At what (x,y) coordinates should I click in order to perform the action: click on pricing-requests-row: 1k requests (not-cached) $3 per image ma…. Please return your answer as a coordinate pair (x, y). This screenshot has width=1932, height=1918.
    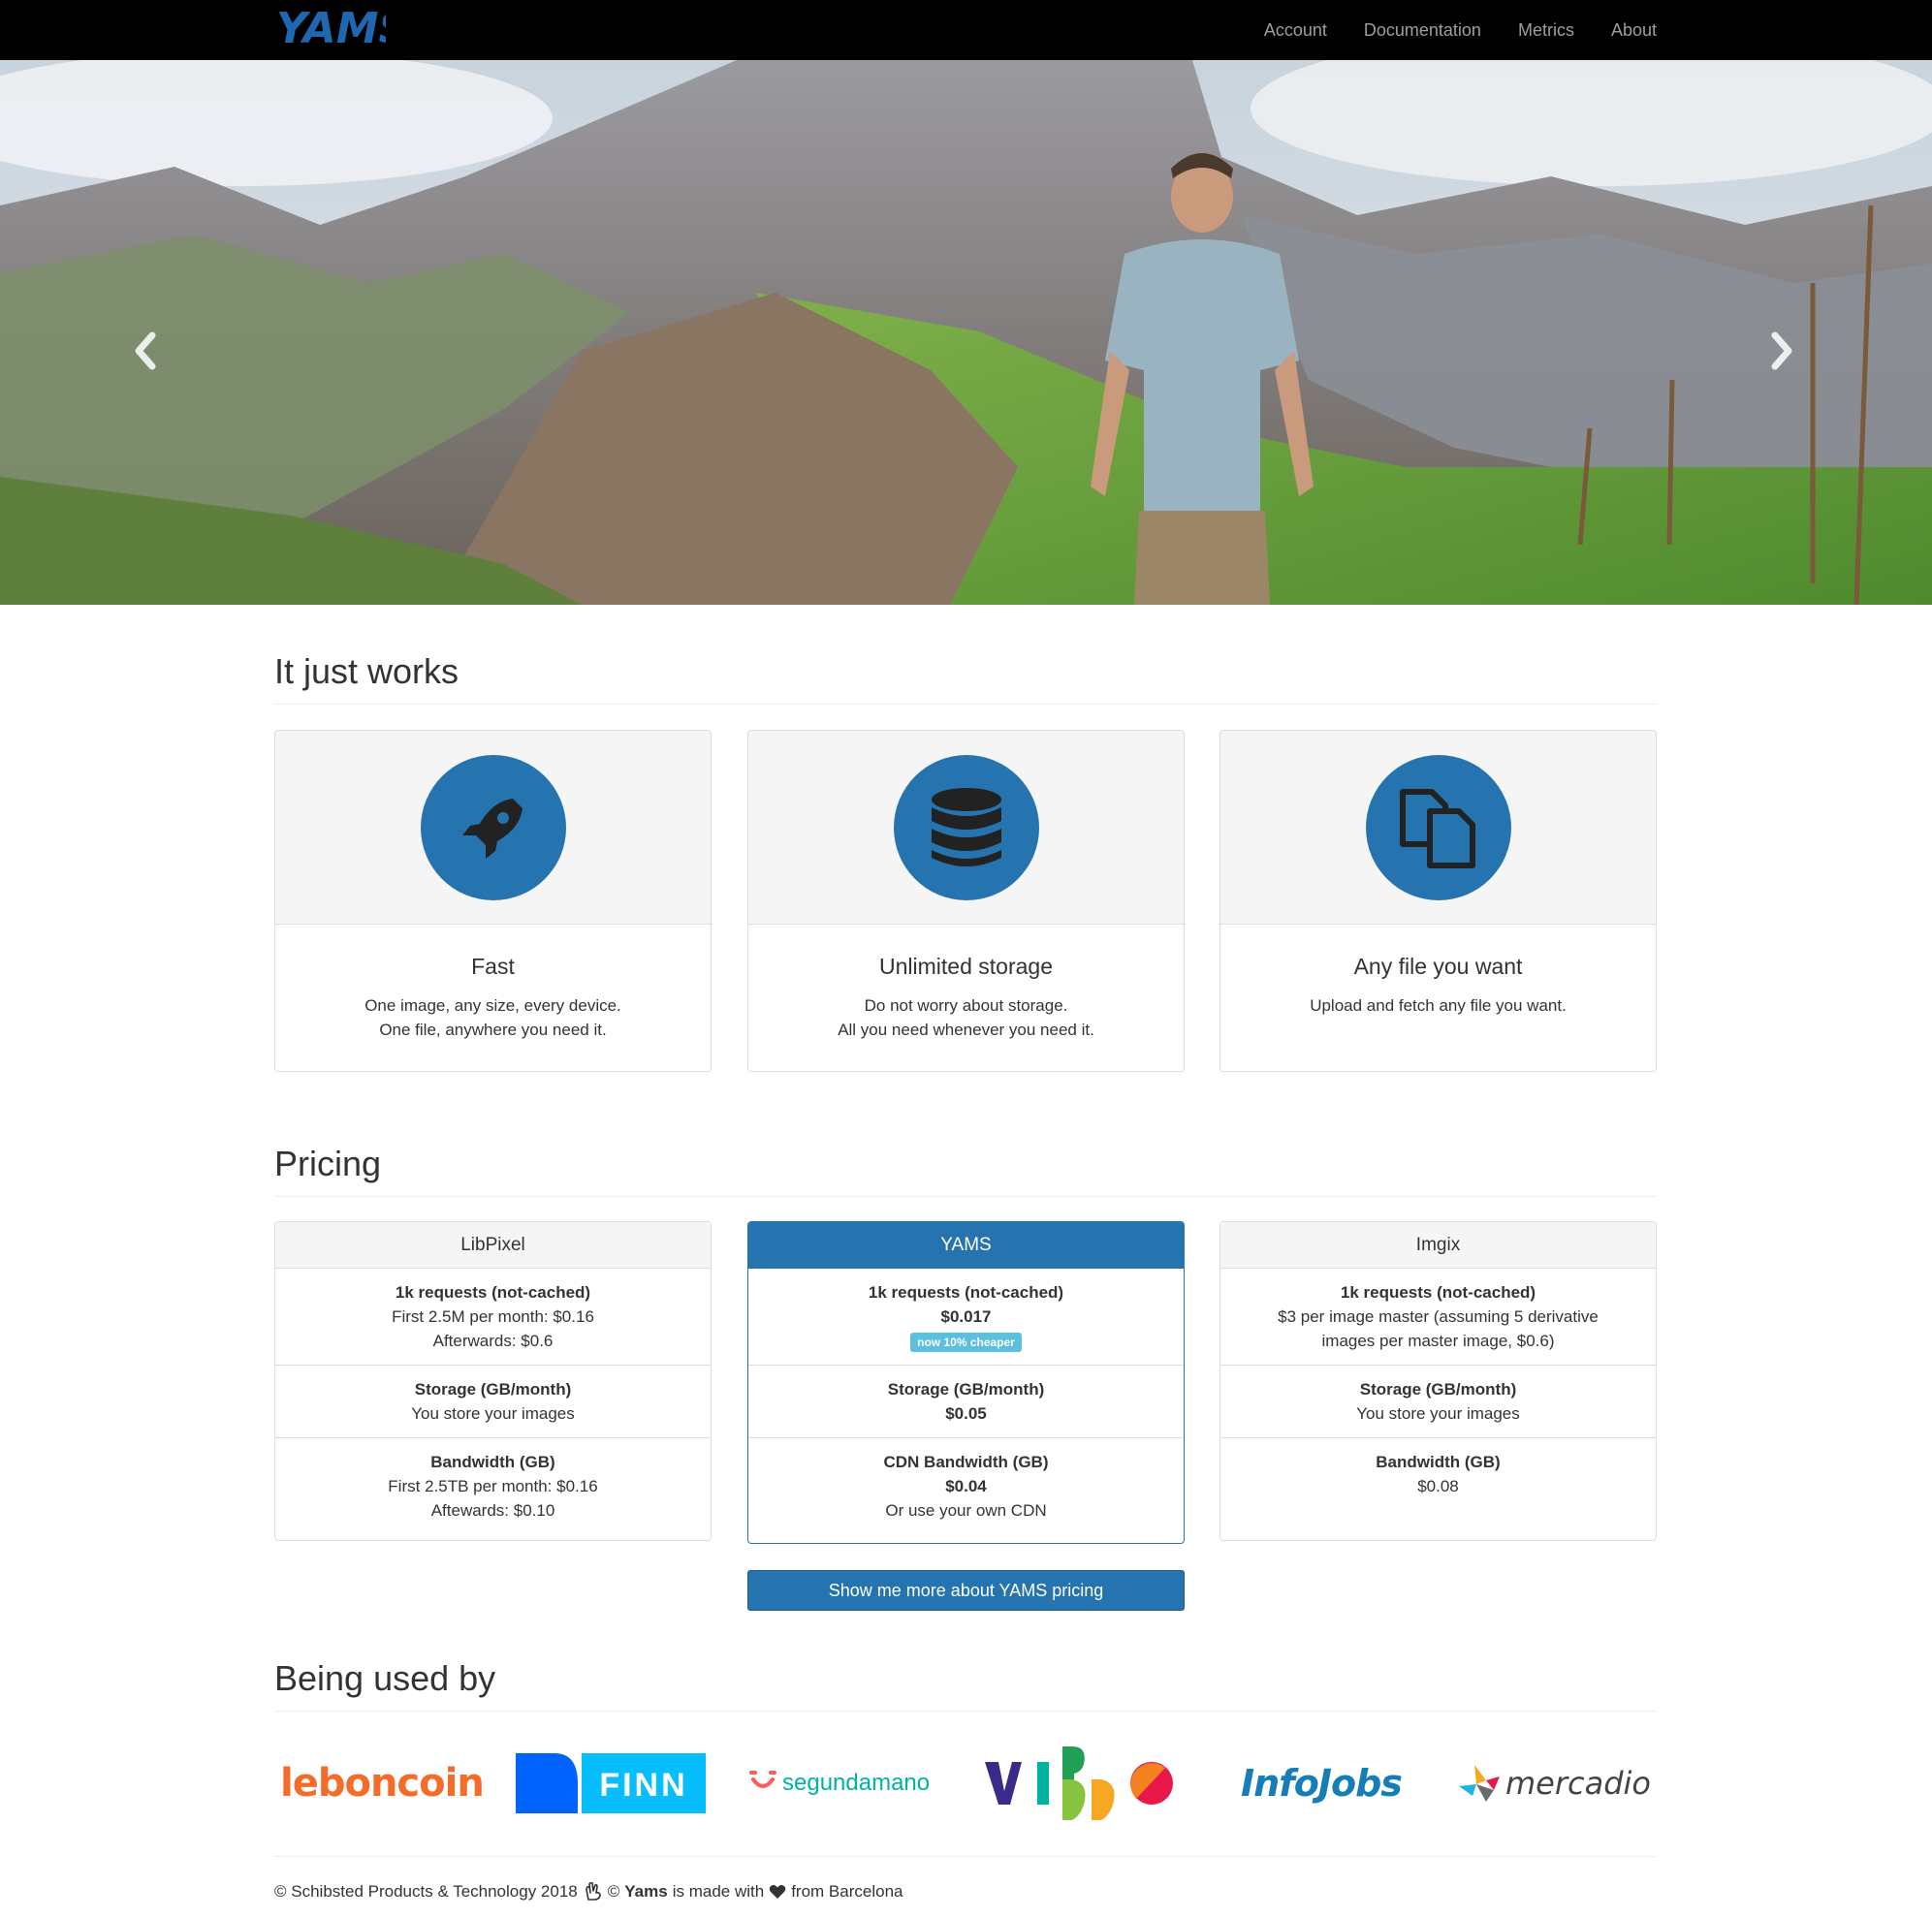
    Looking at the image, I should click on (1438, 1317).